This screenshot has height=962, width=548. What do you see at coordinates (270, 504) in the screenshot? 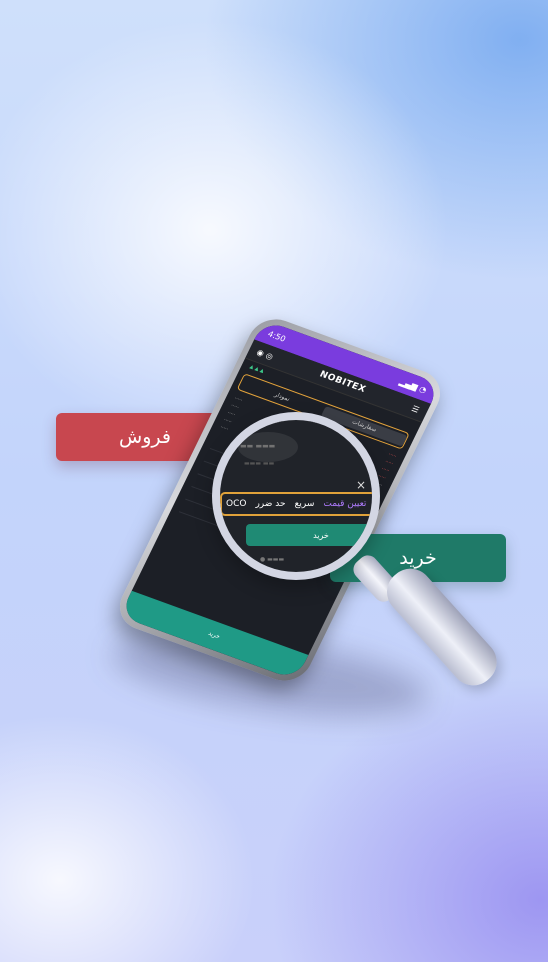
I see `tab-stop-loss: حد ضرر` at bounding box center [270, 504].